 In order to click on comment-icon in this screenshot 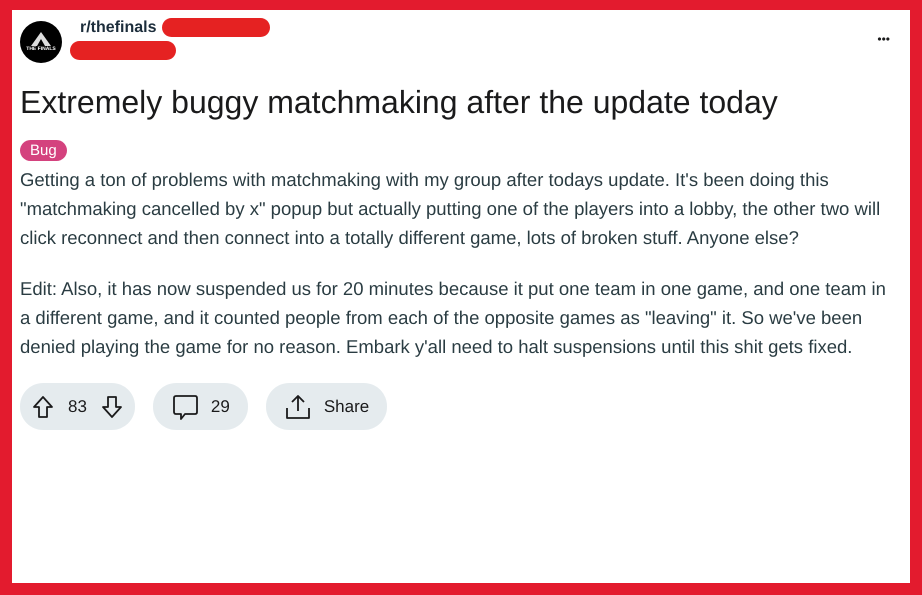, I will do `click(184, 406)`.